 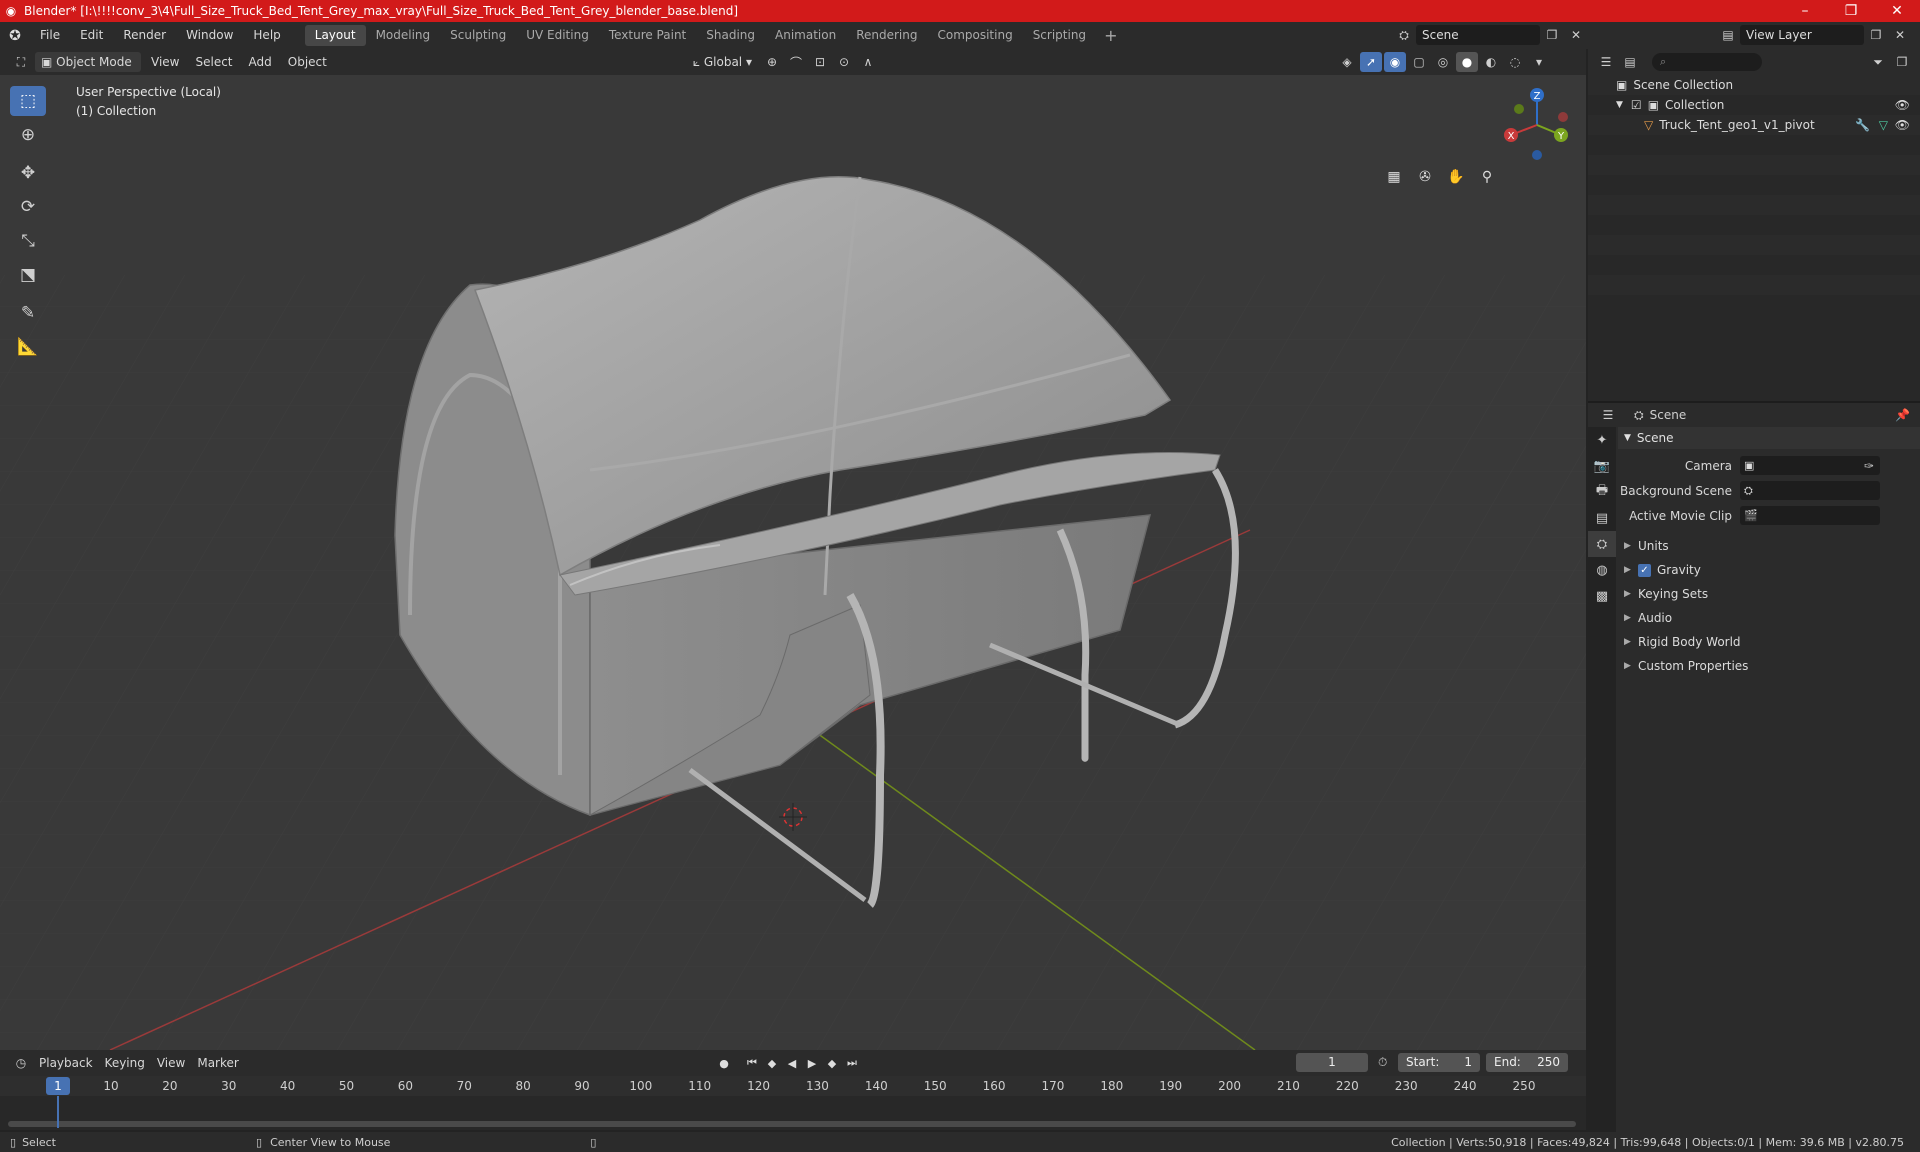 What do you see at coordinates (1878, 62) in the screenshot?
I see `filter-icon: ⏷` at bounding box center [1878, 62].